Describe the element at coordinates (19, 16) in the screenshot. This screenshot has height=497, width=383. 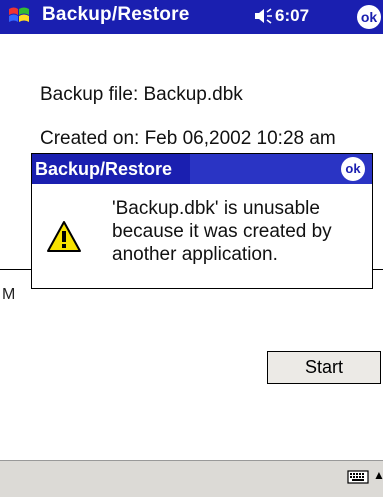
I see `windows-start-icon` at that location.